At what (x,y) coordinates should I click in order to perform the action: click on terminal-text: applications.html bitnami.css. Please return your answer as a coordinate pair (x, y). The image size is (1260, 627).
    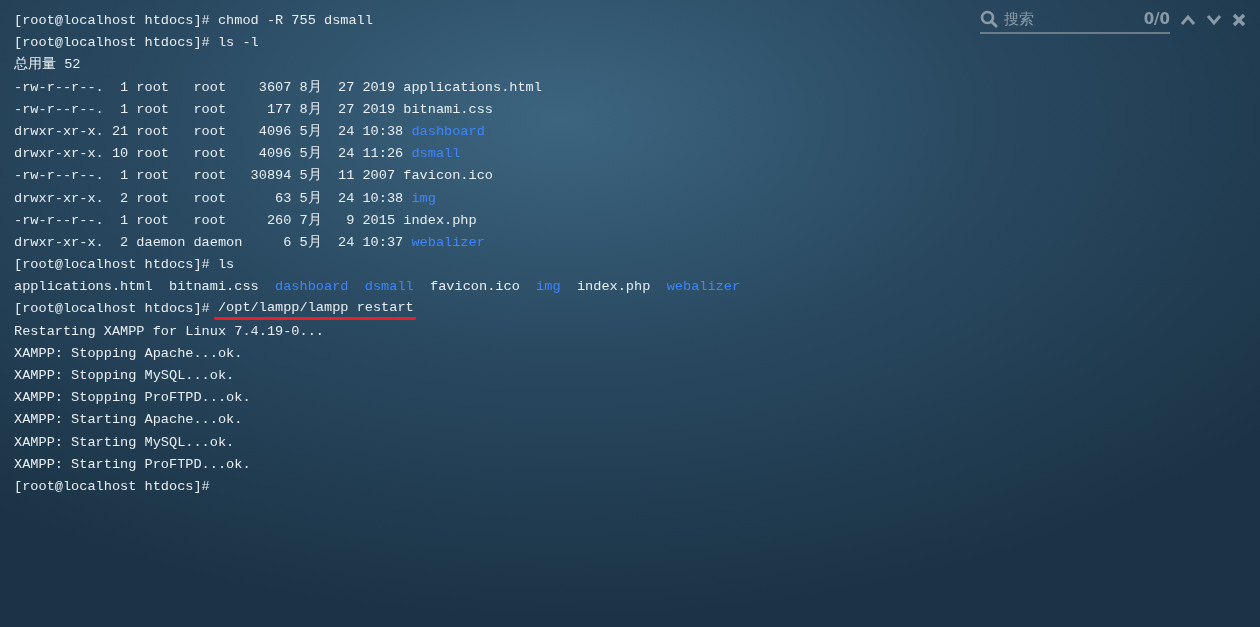
    Looking at the image, I should click on (137, 287).